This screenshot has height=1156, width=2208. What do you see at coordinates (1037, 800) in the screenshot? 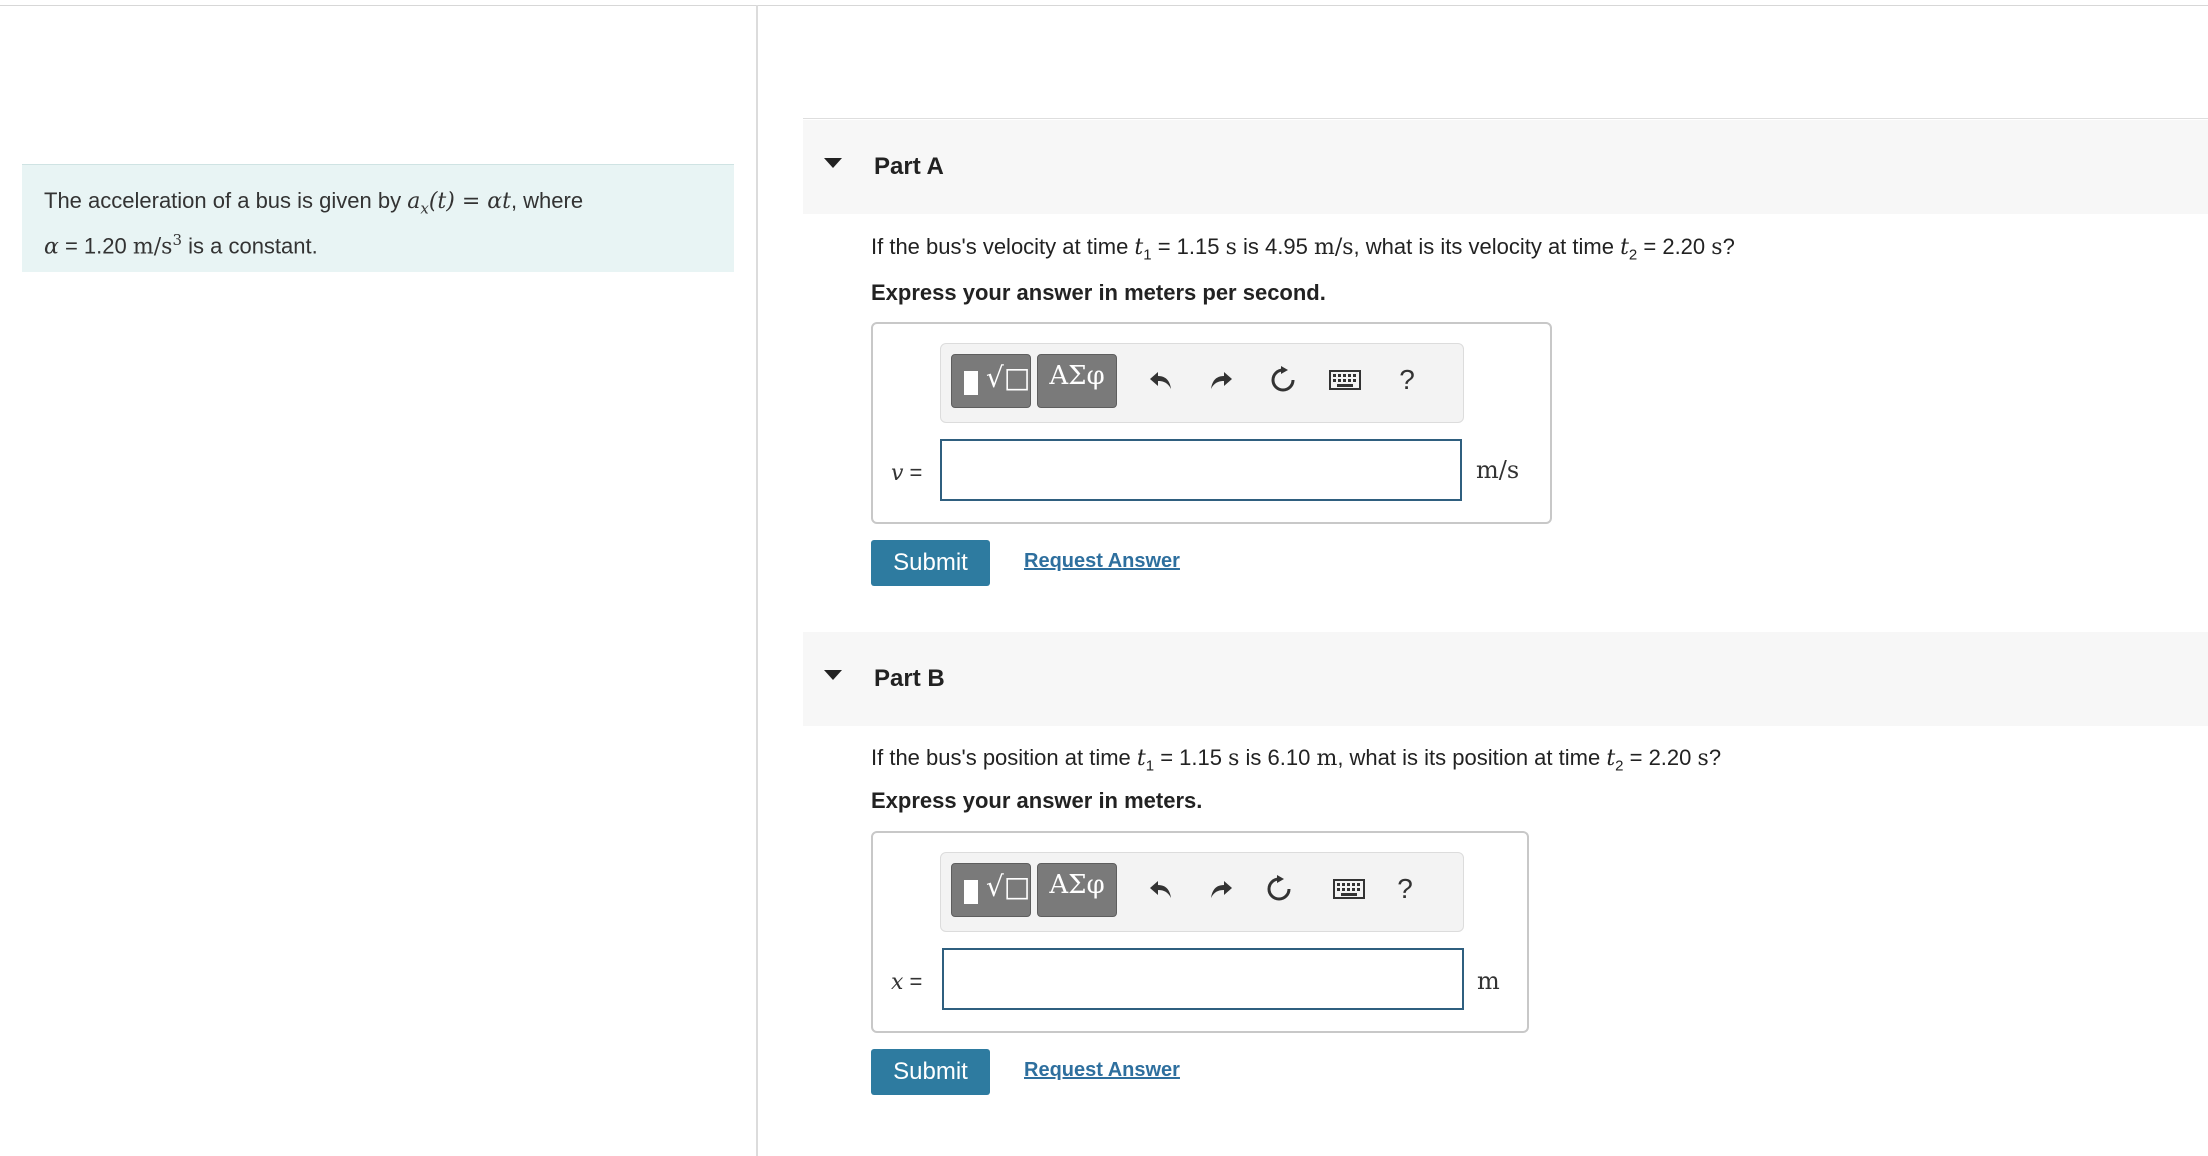
I see `part-b-instruction: Express your answer in meters.` at bounding box center [1037, 800].